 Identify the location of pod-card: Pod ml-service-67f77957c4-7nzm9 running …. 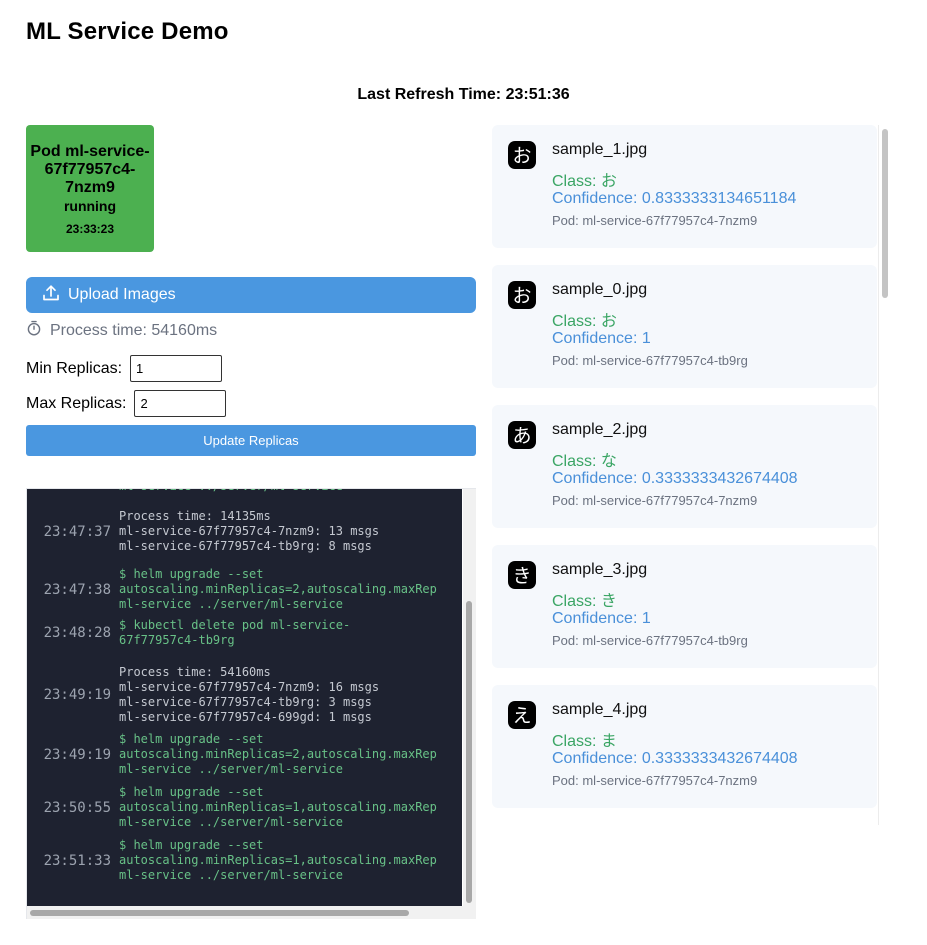
(90, 188).